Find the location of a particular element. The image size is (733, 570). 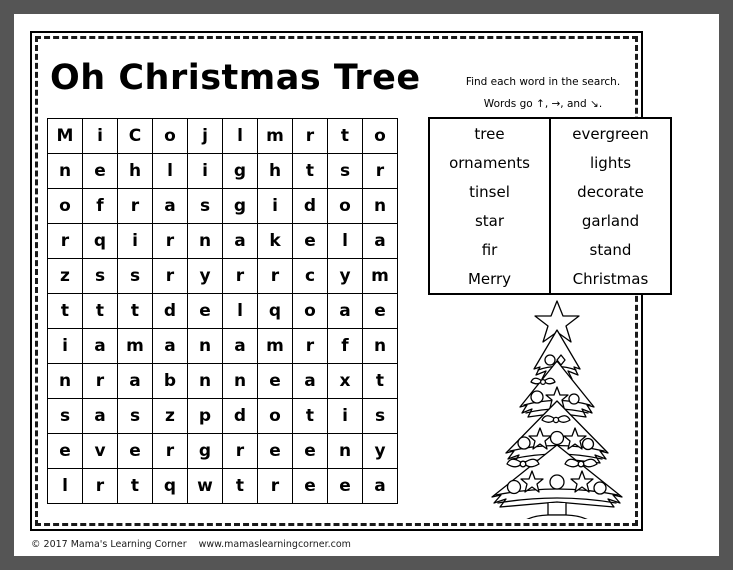

grid-cell: k is located at coordinates (275, 241).